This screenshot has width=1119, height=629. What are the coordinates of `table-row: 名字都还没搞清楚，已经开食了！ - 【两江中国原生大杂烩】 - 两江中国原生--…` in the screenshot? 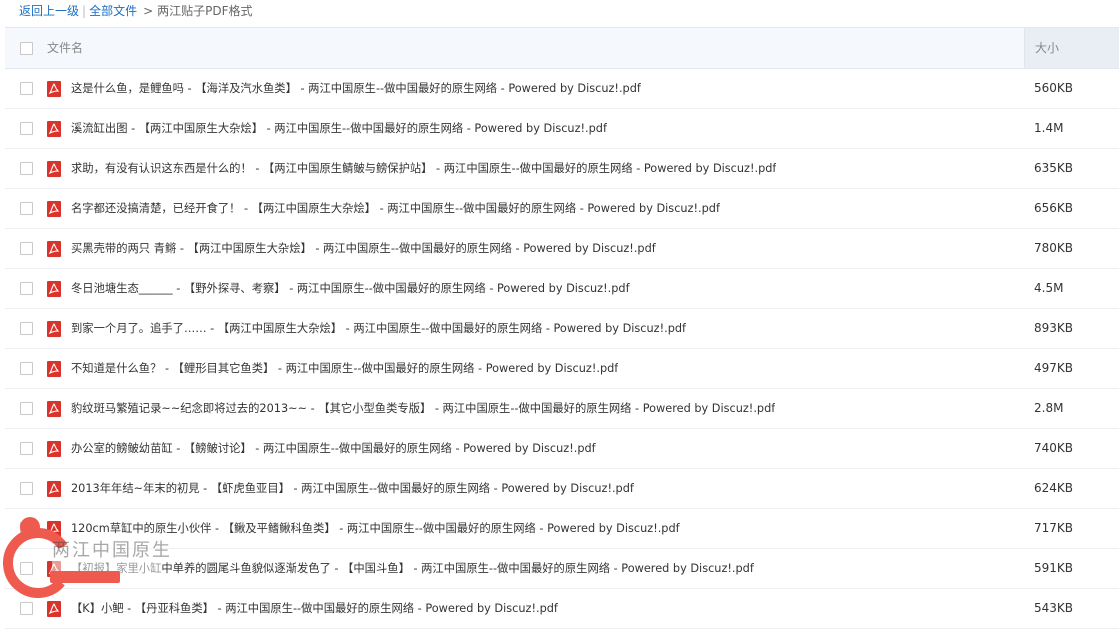 It's located at (562, 209).